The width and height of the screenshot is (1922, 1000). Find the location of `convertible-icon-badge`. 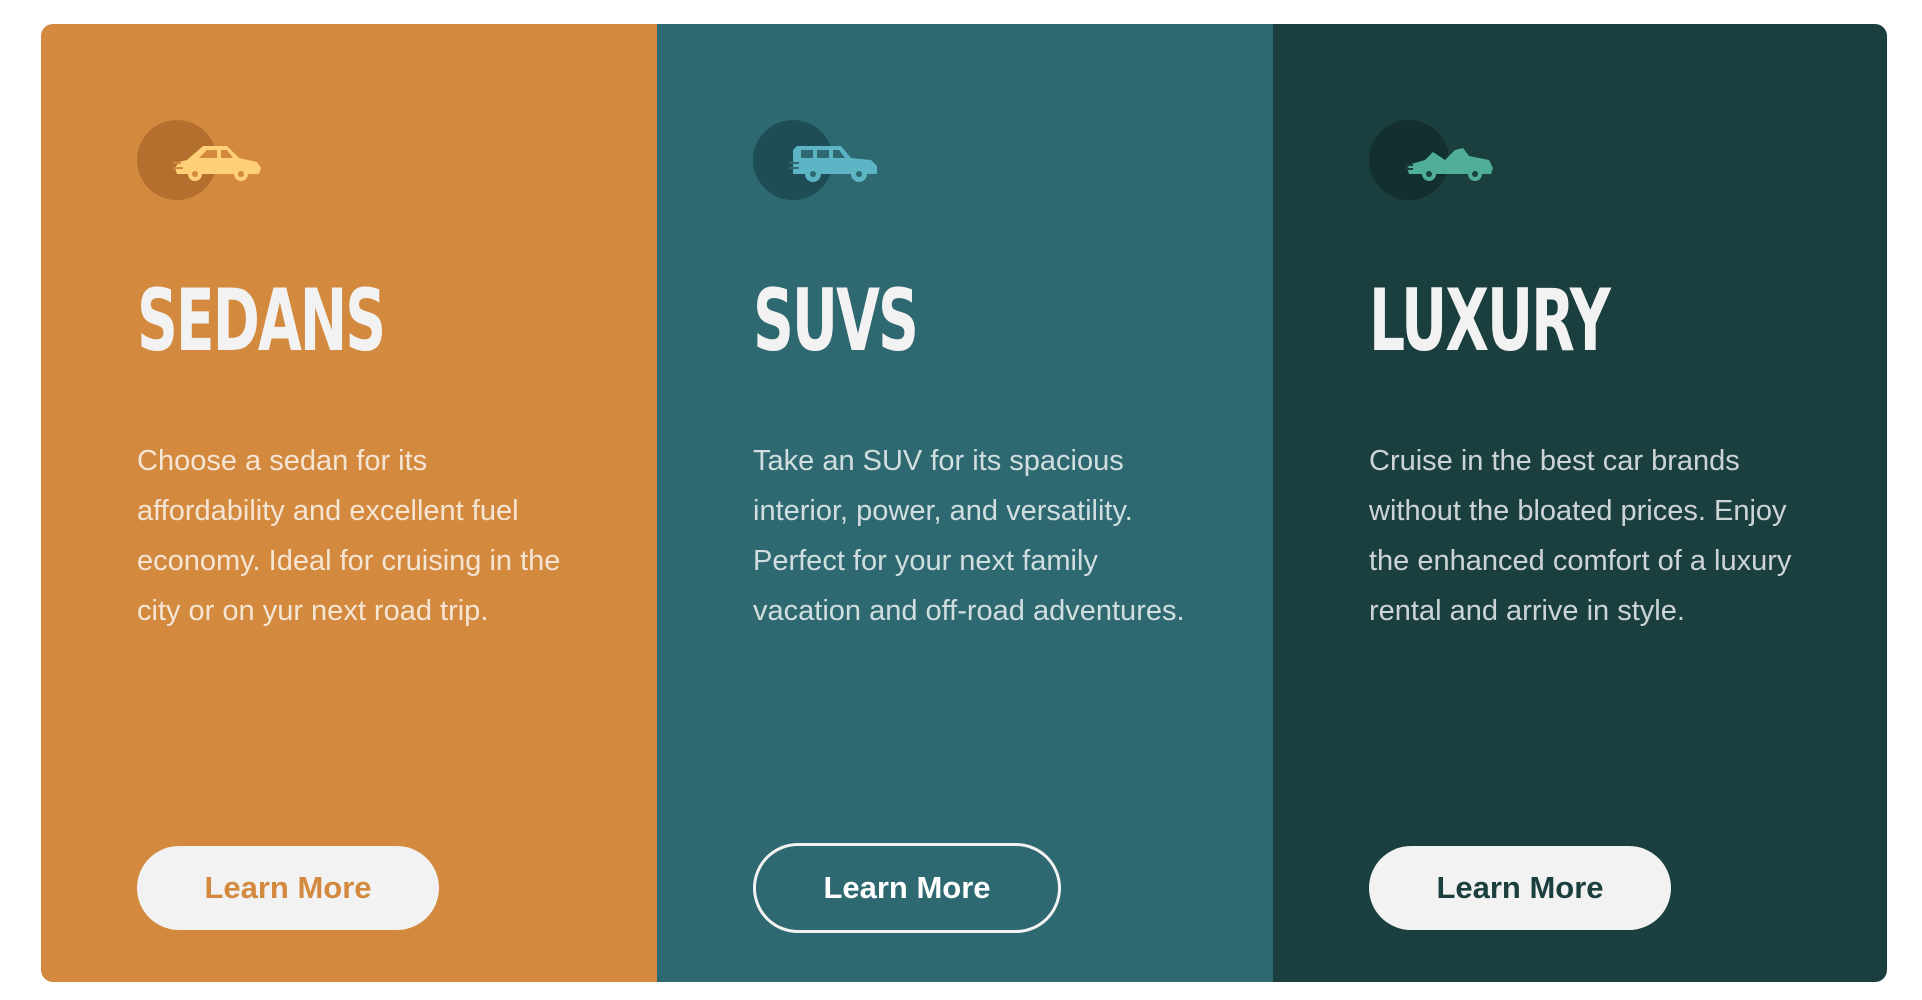

convertible-icon-badge is located at coordinates (1434, 162).